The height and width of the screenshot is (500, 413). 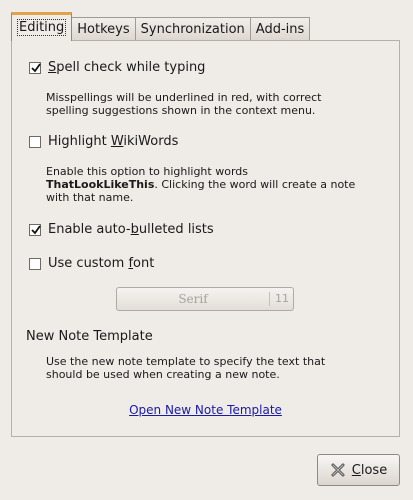 What do you see at coordinates (89, 336) in the screenshot?
I see `template-heading: New Note Template` at bounding box center [89, 336].